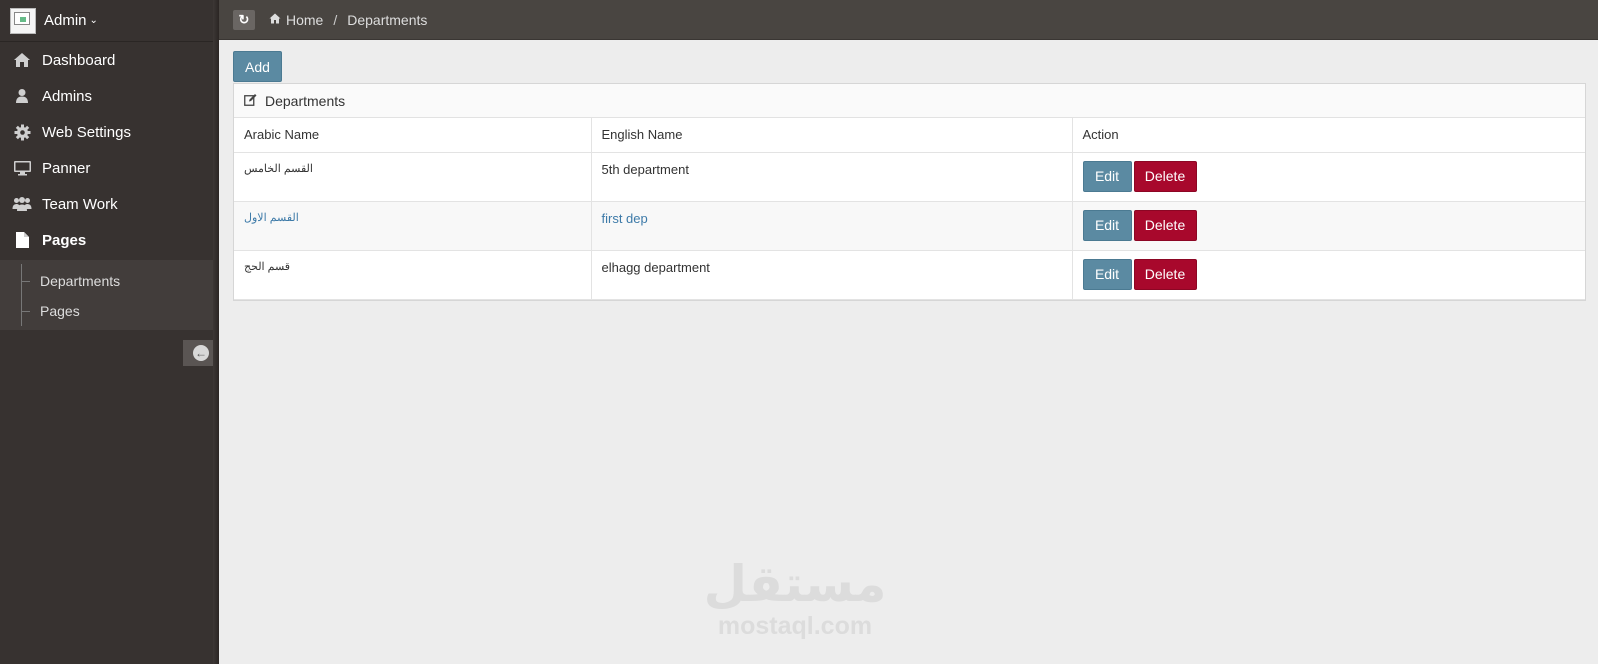 The height and width of the screenshot is (664, 1598). I want to click on breadcrumb: Home / Departments, so click(348, 20).